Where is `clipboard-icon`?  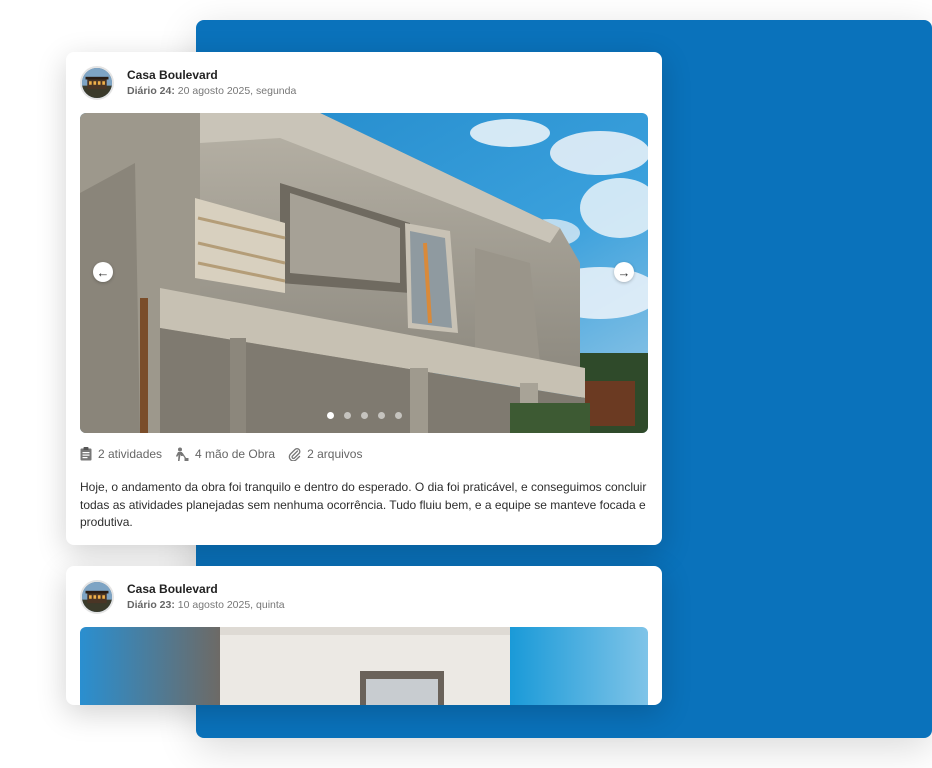 clipboard-icon is located at coordinates (86, 454).